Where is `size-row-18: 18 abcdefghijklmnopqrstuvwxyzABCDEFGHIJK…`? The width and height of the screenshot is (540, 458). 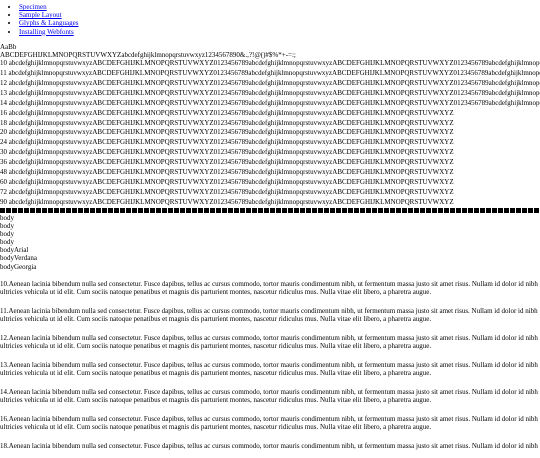 size-row-18: 18 abcdefghijklmnopqrstuvwxyzABCDEFGHIJK… is located at coordinates (227, 122).